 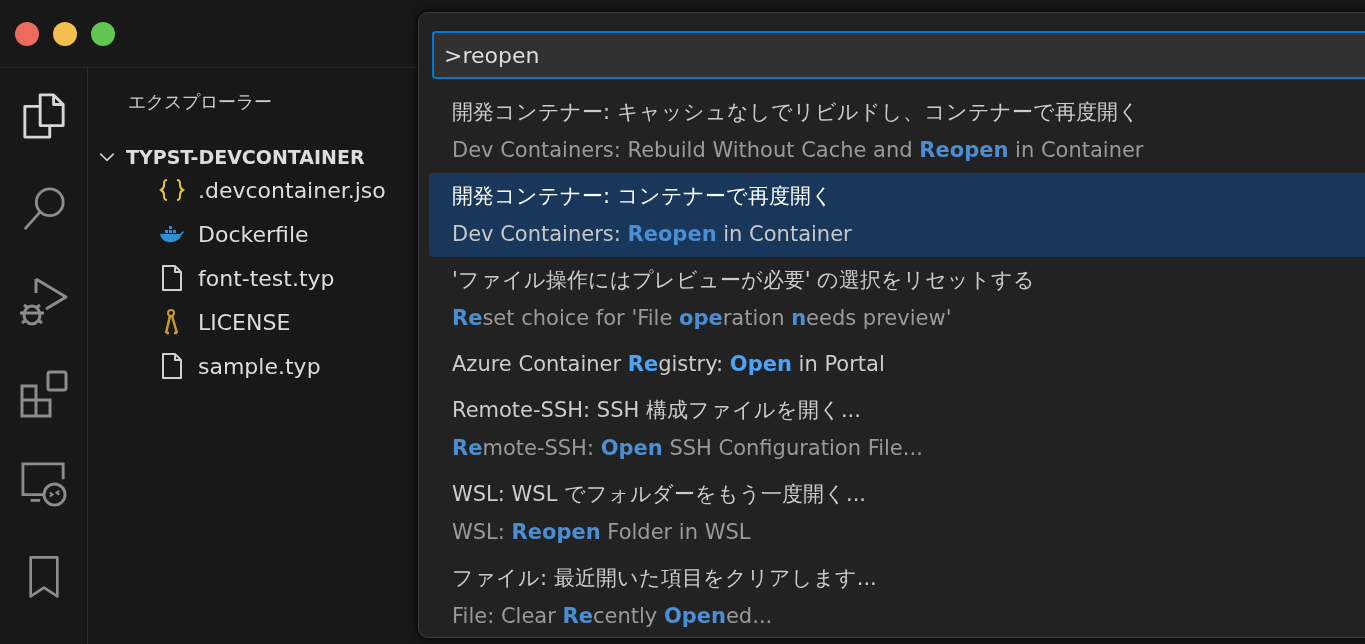 I want to click on command-detail: Dev Containers: Rebuild Without Cache and Reopen in Container, so click(x=798, y=150).